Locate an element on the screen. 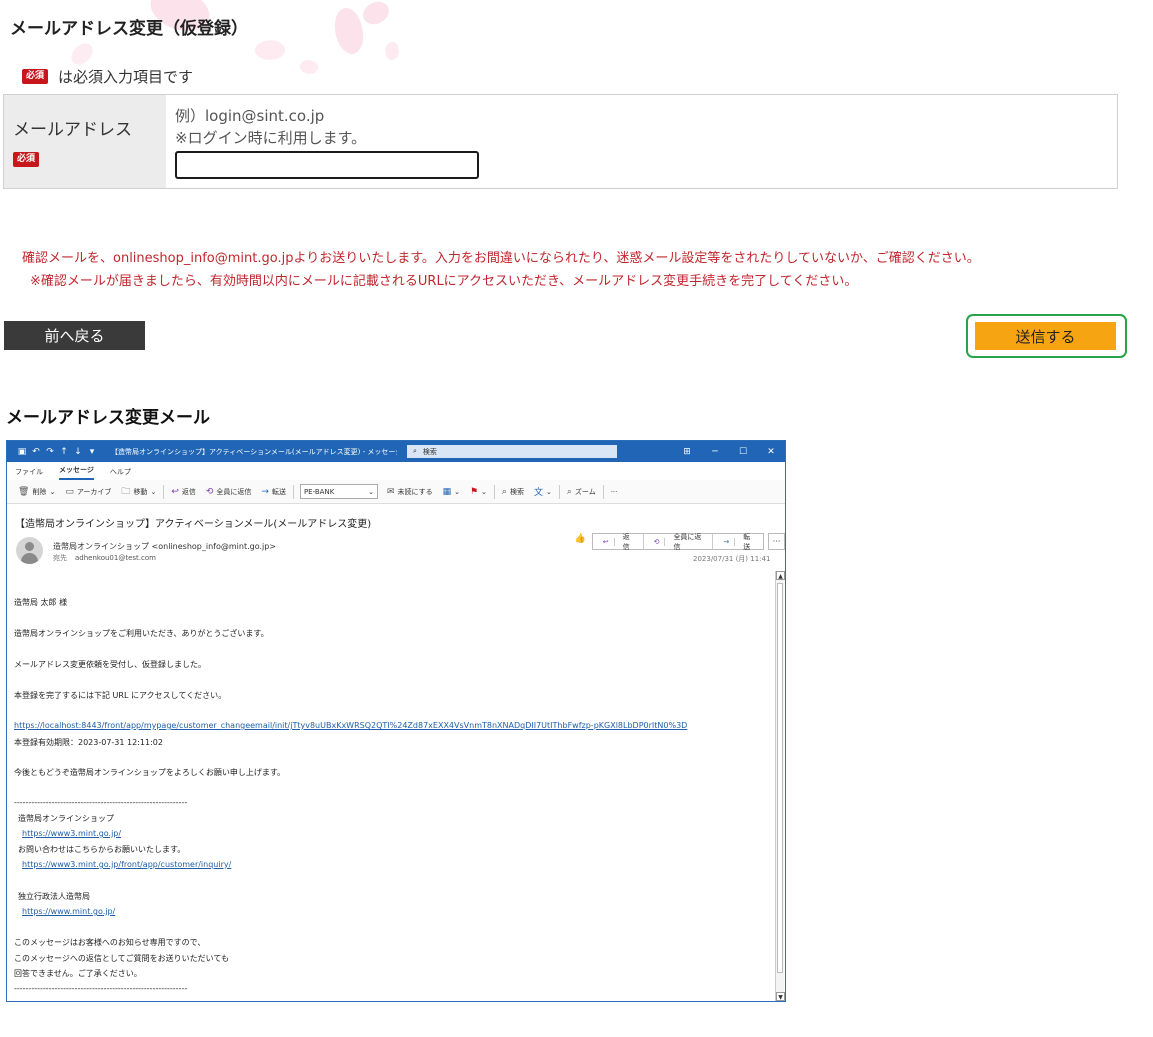  body-thanks: 造幣局オンラインショップをご利用いただき、ありがとうございます。 is located at coordinates (141, 633).